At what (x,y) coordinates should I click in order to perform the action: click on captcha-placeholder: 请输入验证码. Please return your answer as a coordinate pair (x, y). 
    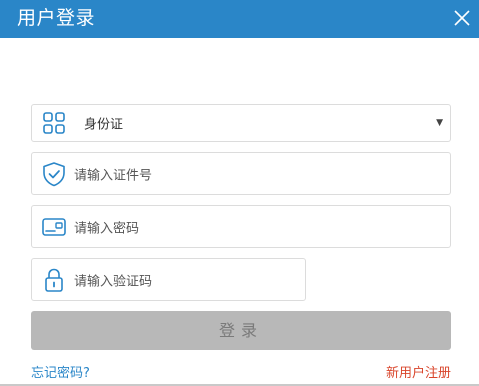
    Looking at the image, I should click on (113, 281).